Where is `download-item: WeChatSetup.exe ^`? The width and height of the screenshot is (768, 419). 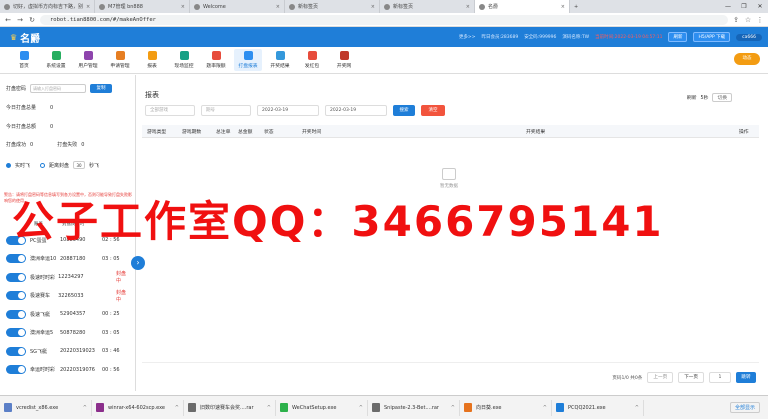
download-item: WeChatSetup.exe ^ is located at coordinates (322, 407).